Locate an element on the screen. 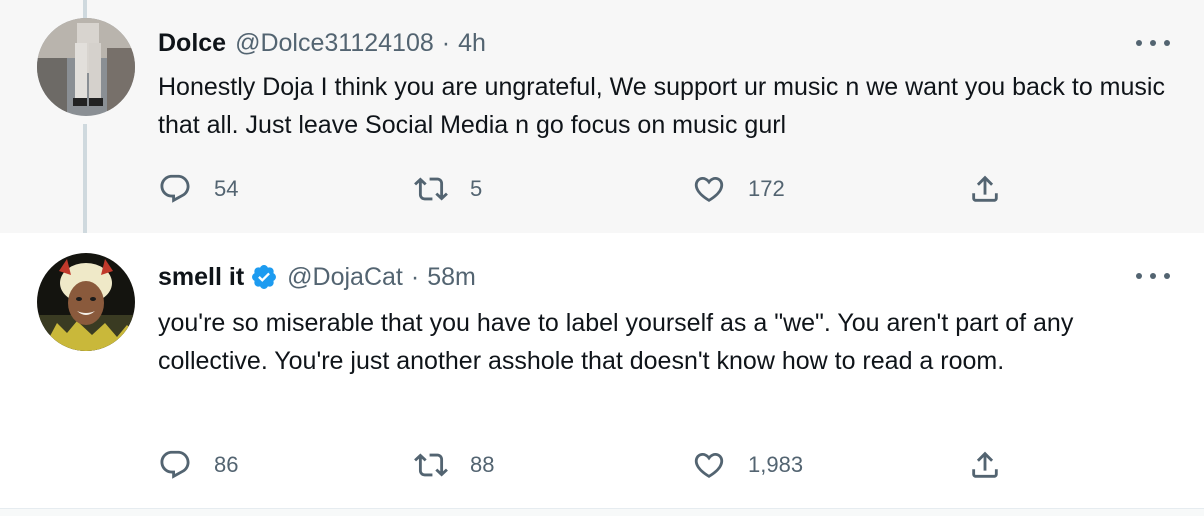 This screenshot has width=1204, height=516. like-count: 1,983 is located at coordinates (776, 464).